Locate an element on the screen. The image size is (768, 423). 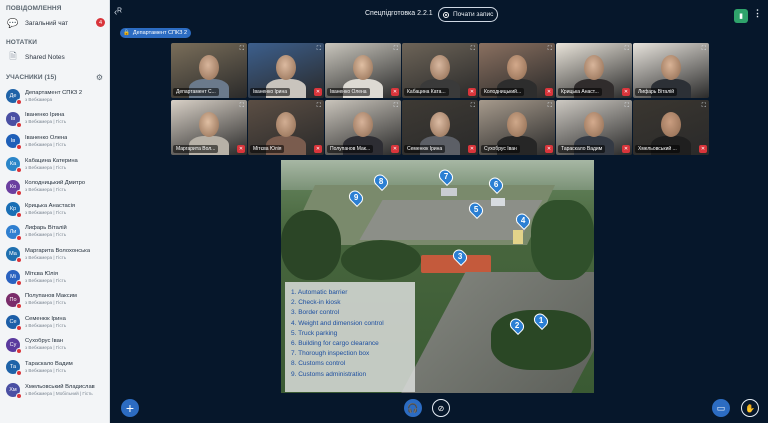
participant-item: Ів Іваненко Ірина з Вебкамера | Гість is located at coordinates (54, 119).